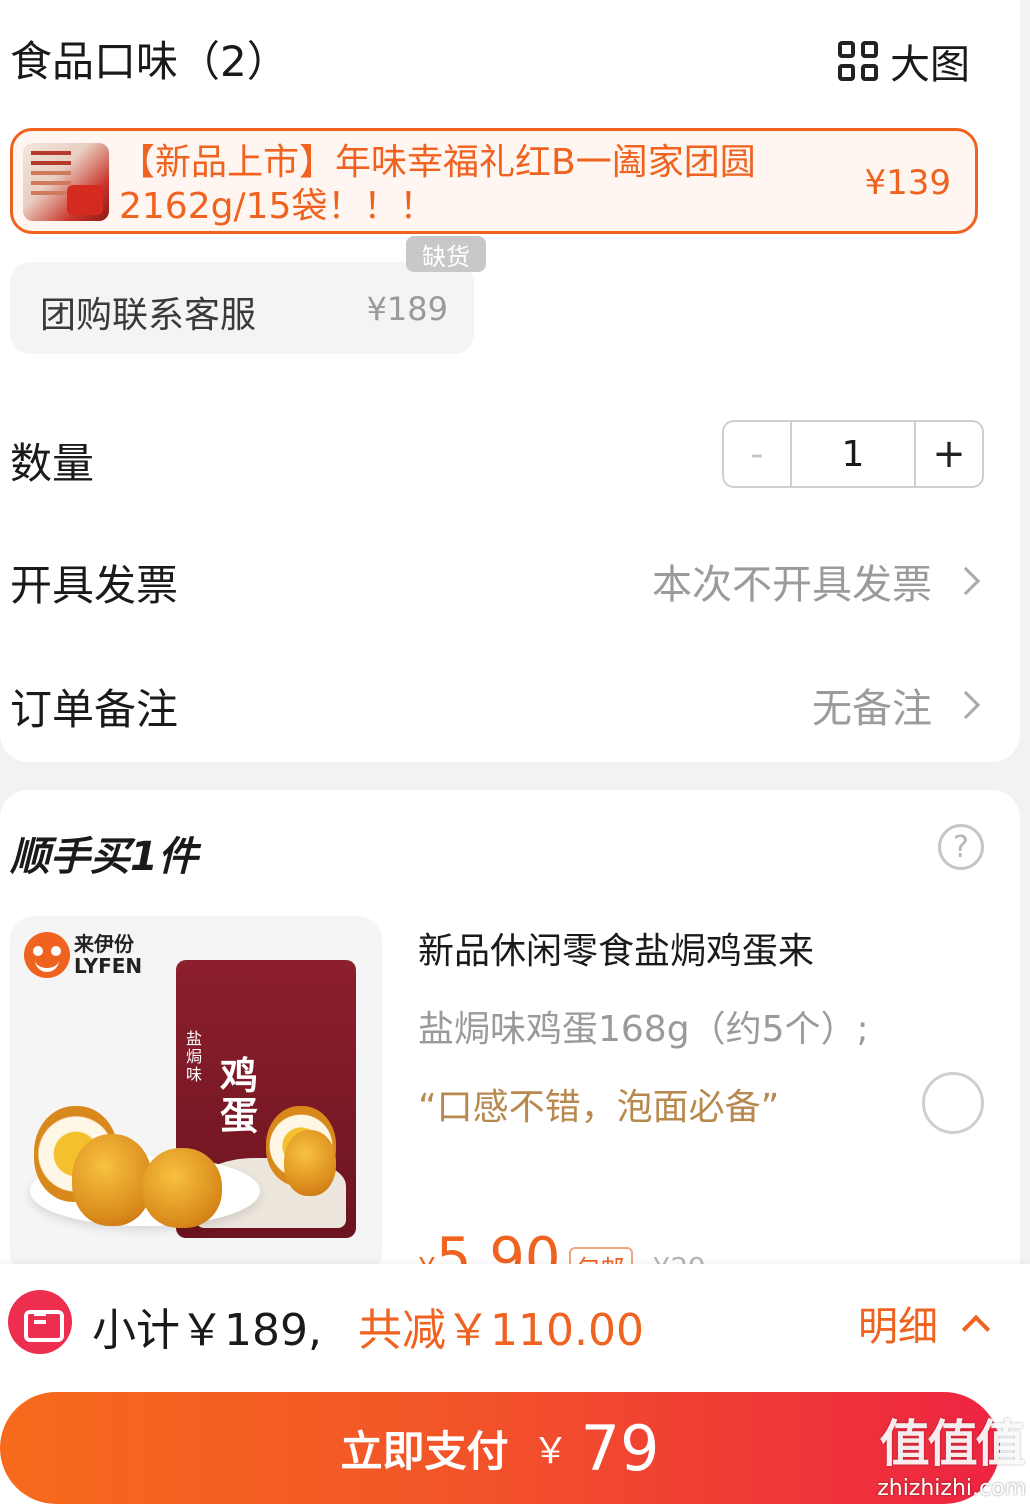 The height and width of the screenshot is (1507, 1030). I want to click on invoice-selector: 本次不开具发票, so click(816, 581).